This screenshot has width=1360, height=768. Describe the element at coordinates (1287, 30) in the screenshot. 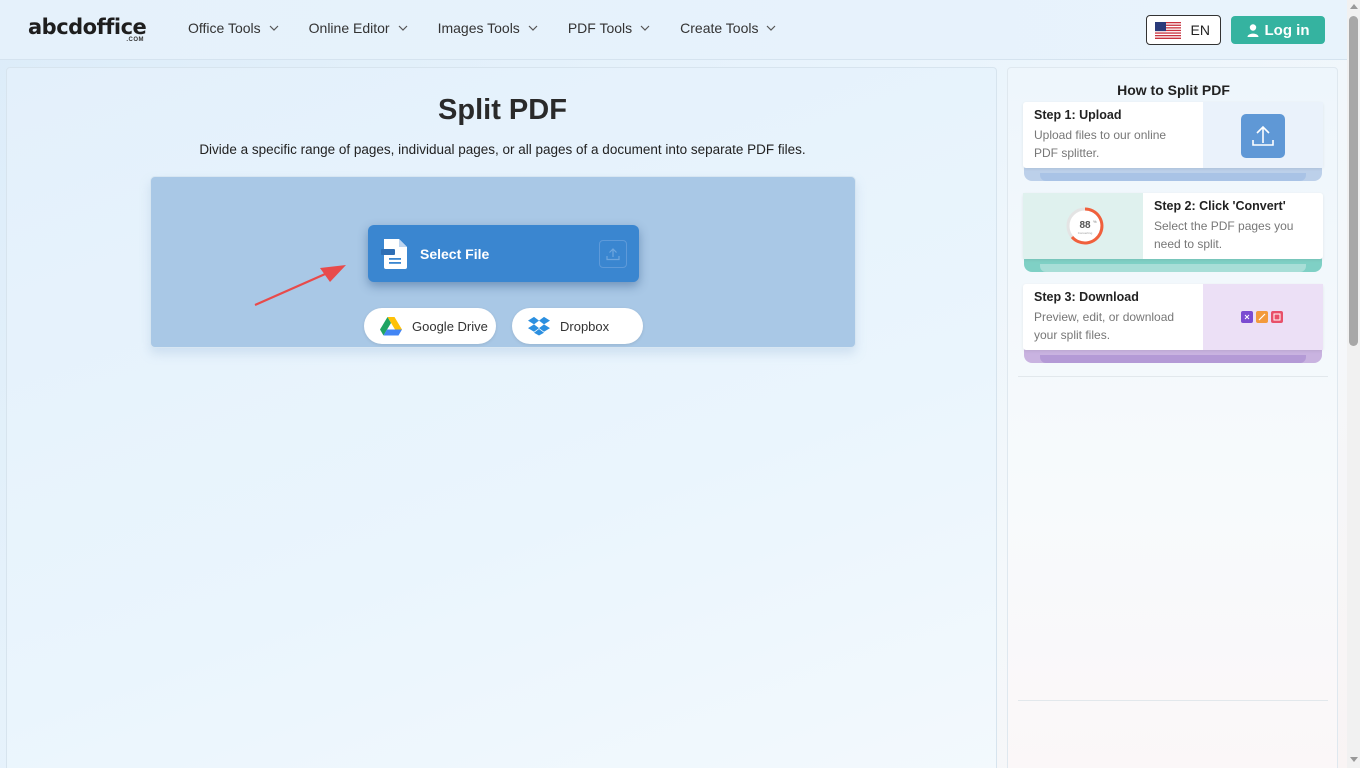

I see `login-label: Log in` at that location.